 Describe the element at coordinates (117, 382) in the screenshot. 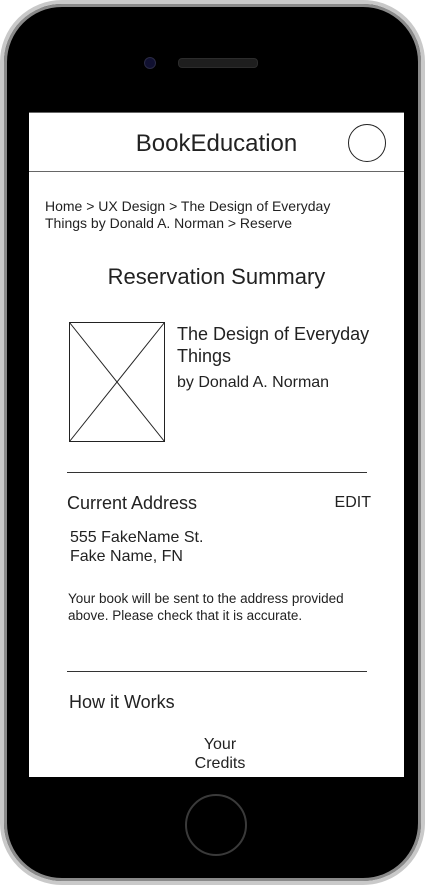

I see `image-placeholder-icon` at that location.